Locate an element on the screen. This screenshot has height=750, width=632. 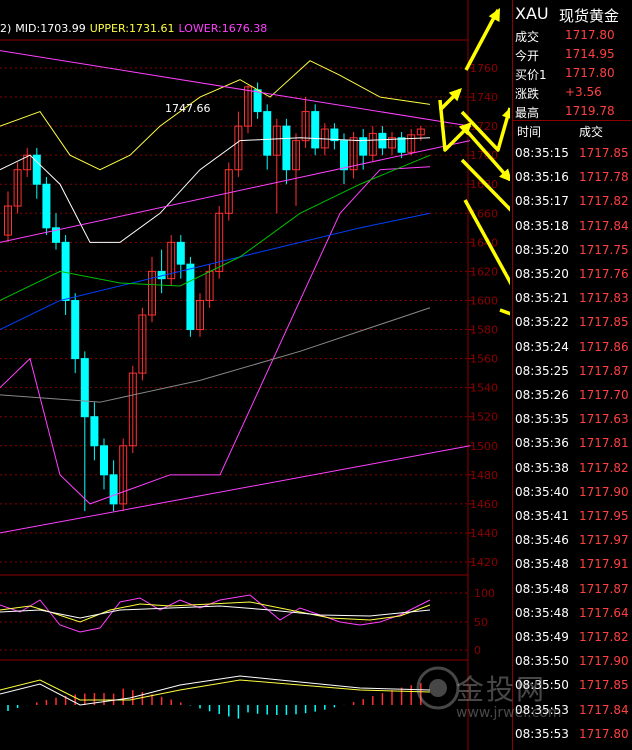
quote-row: 买价1 1717.80 is located at coordinates (572, 75).